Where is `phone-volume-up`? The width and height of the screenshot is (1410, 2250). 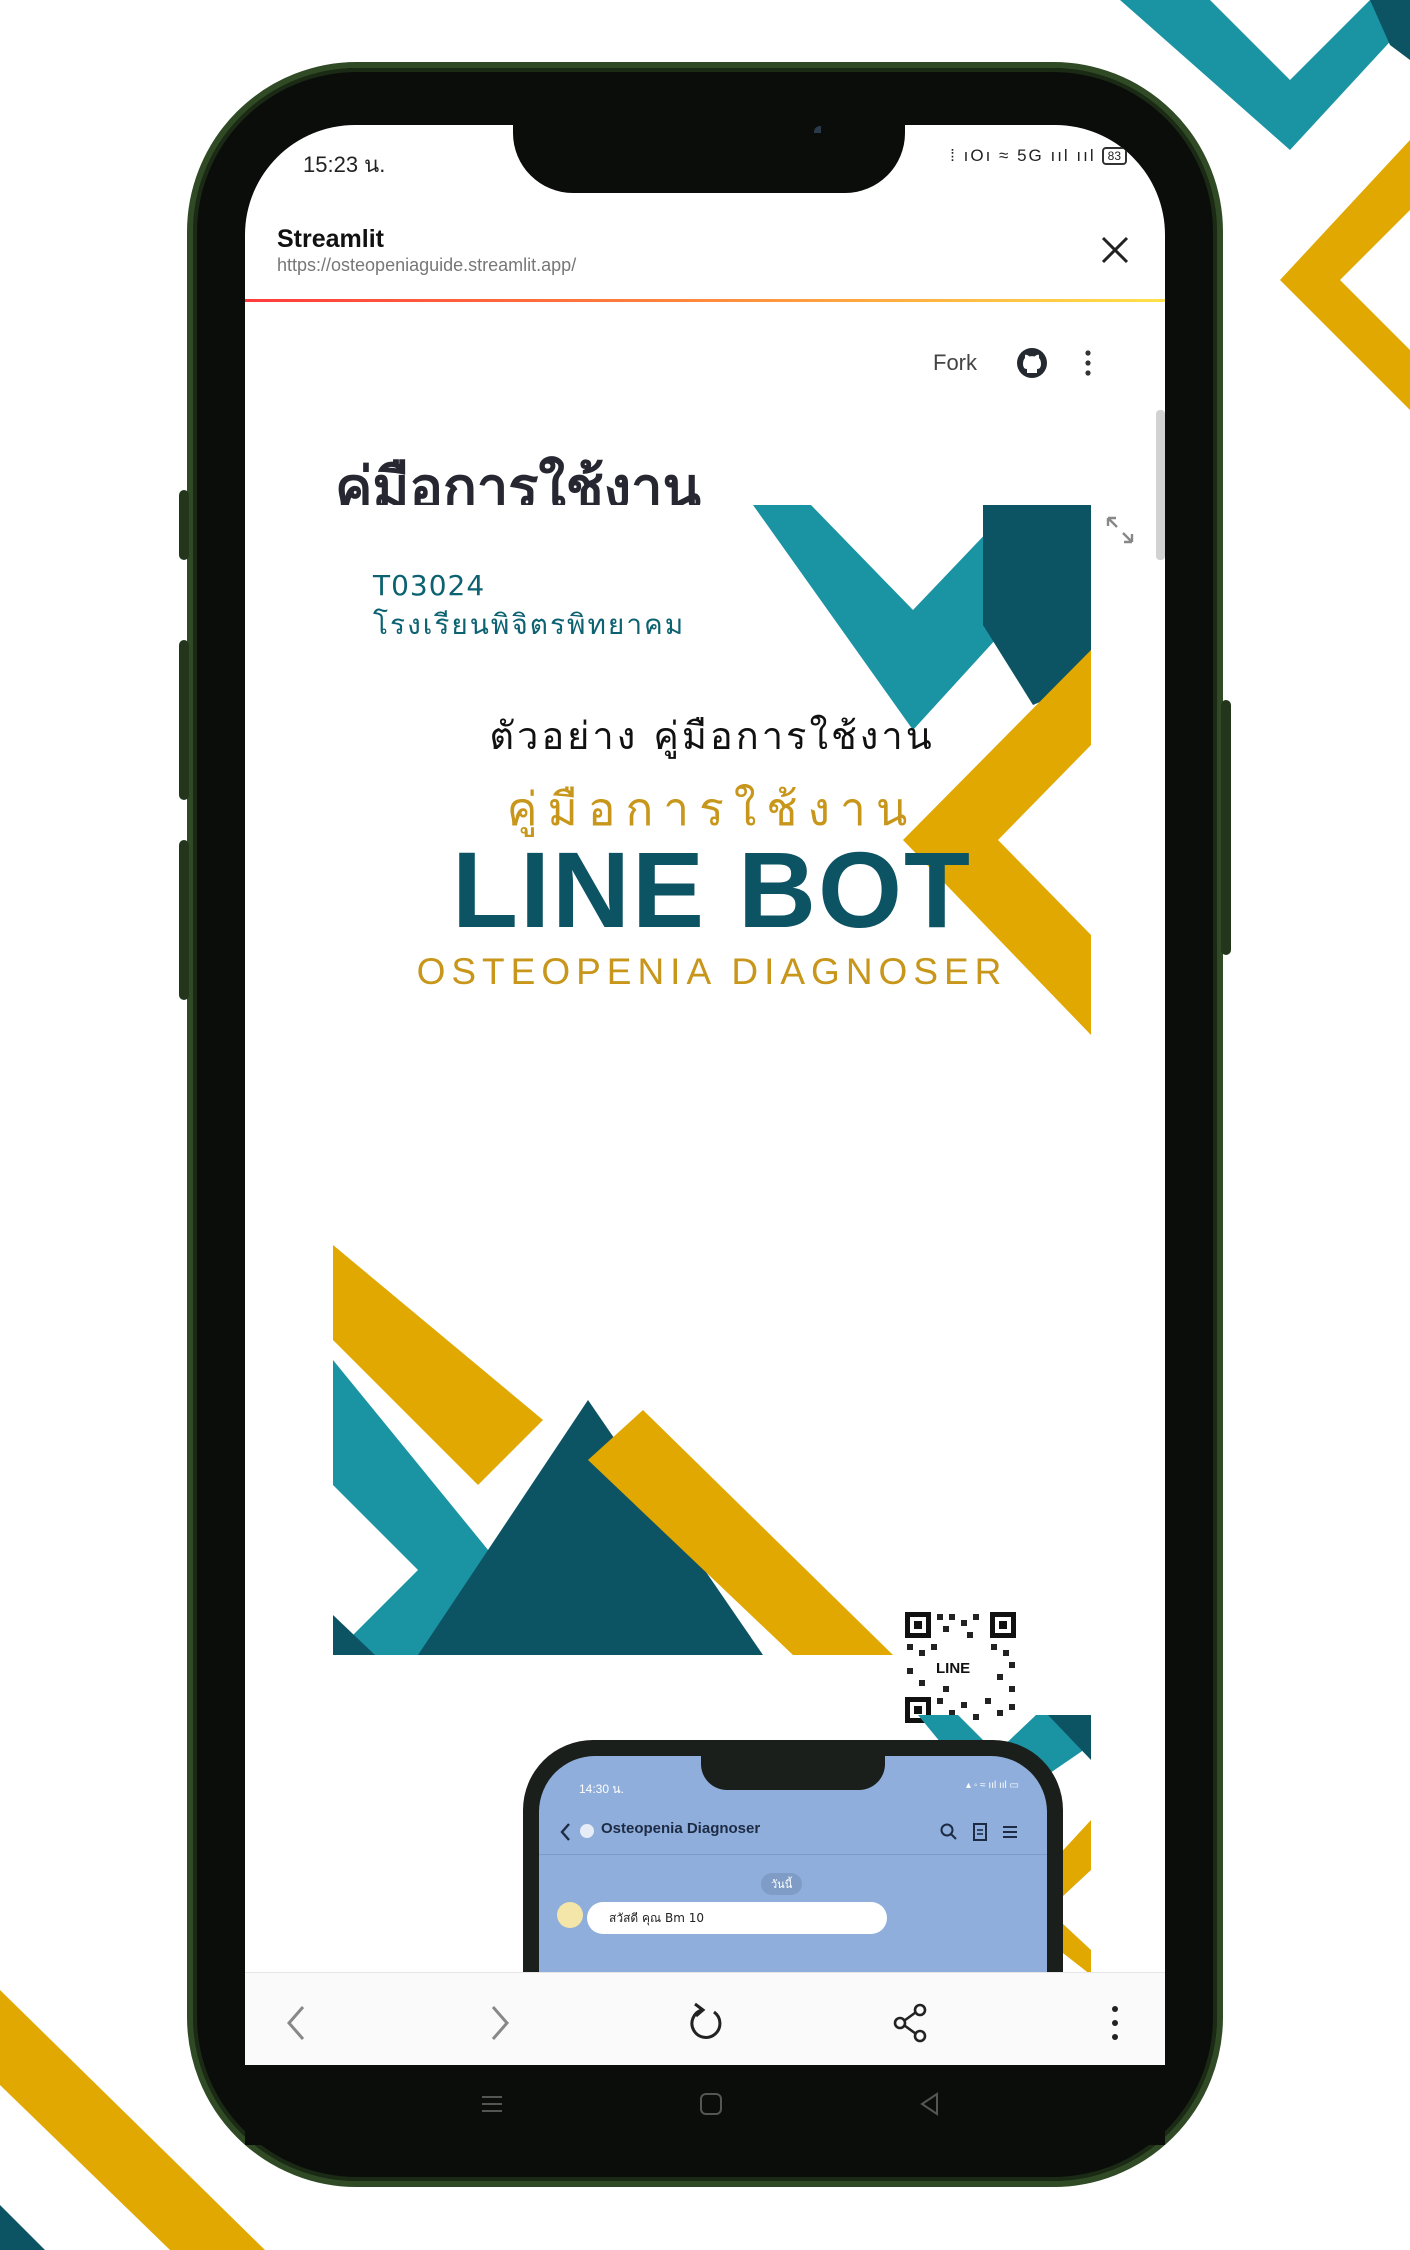
phone-volume-up is located at coordinates (184, 720).